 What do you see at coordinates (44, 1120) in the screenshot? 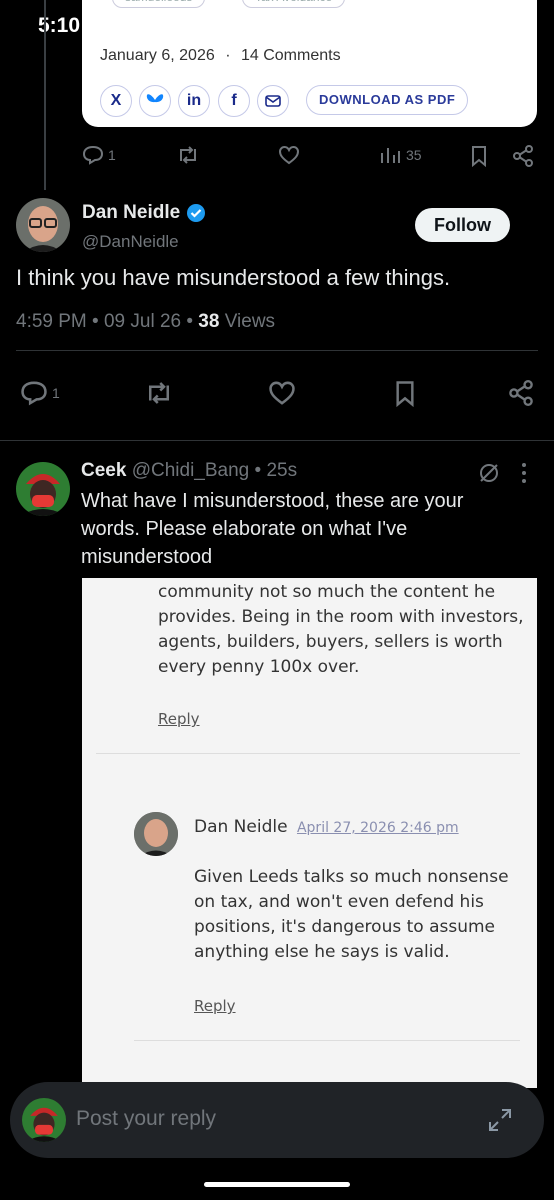
I see `composer-avatar` at bounding box center [44, 1120].